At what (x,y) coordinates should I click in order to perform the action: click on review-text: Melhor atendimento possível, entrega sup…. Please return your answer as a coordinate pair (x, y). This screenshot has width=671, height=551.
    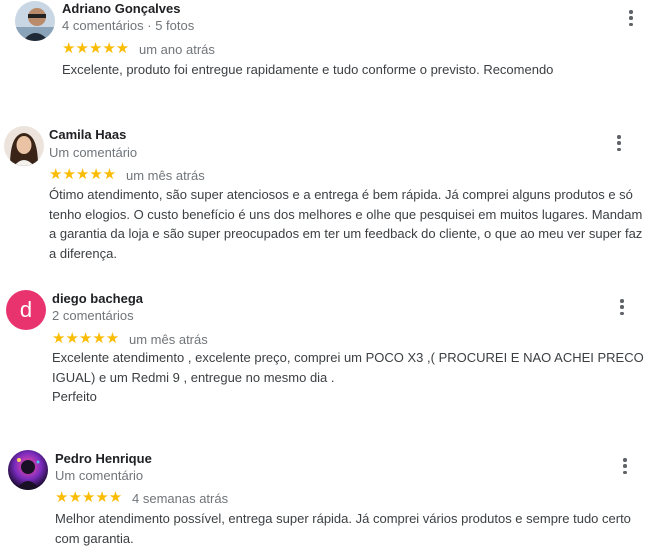
    Looking at the image, I should click on (343, 528).